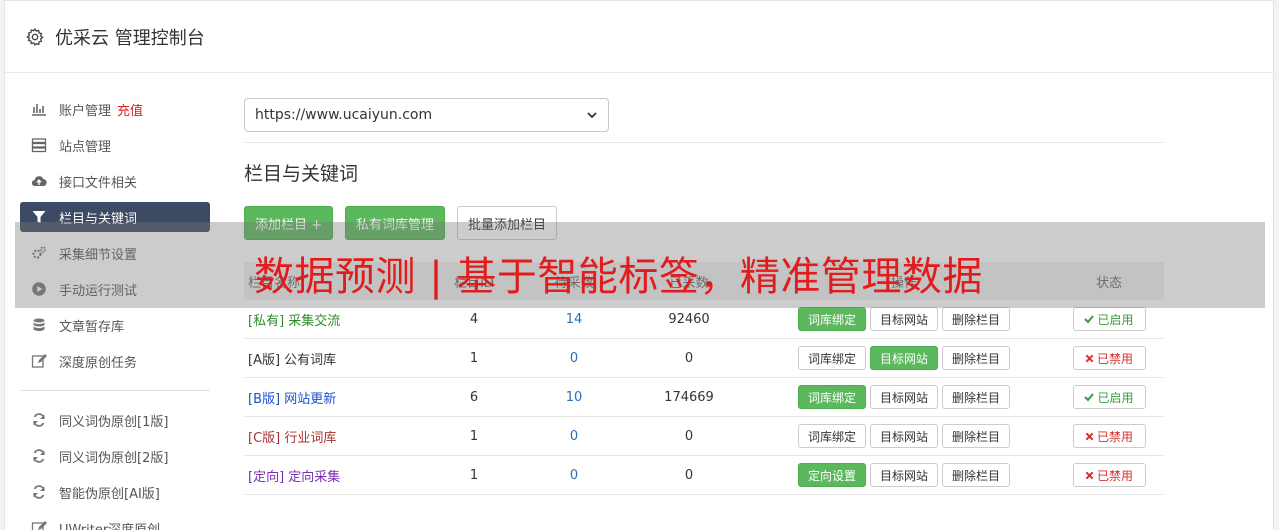 The image size is (1279, 530). I want to click on column-name: [B版] 网站更新, so click(334, 397).